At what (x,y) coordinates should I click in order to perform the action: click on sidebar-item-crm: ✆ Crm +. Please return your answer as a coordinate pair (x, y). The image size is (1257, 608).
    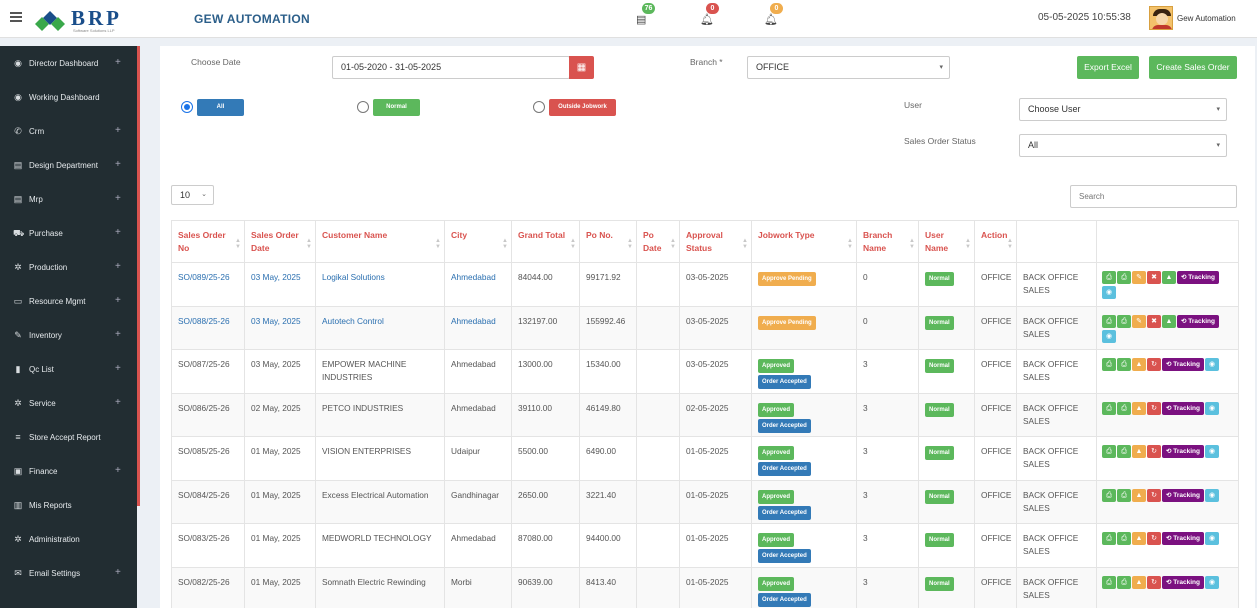
    Looking at the image, I should click on (68, 131).